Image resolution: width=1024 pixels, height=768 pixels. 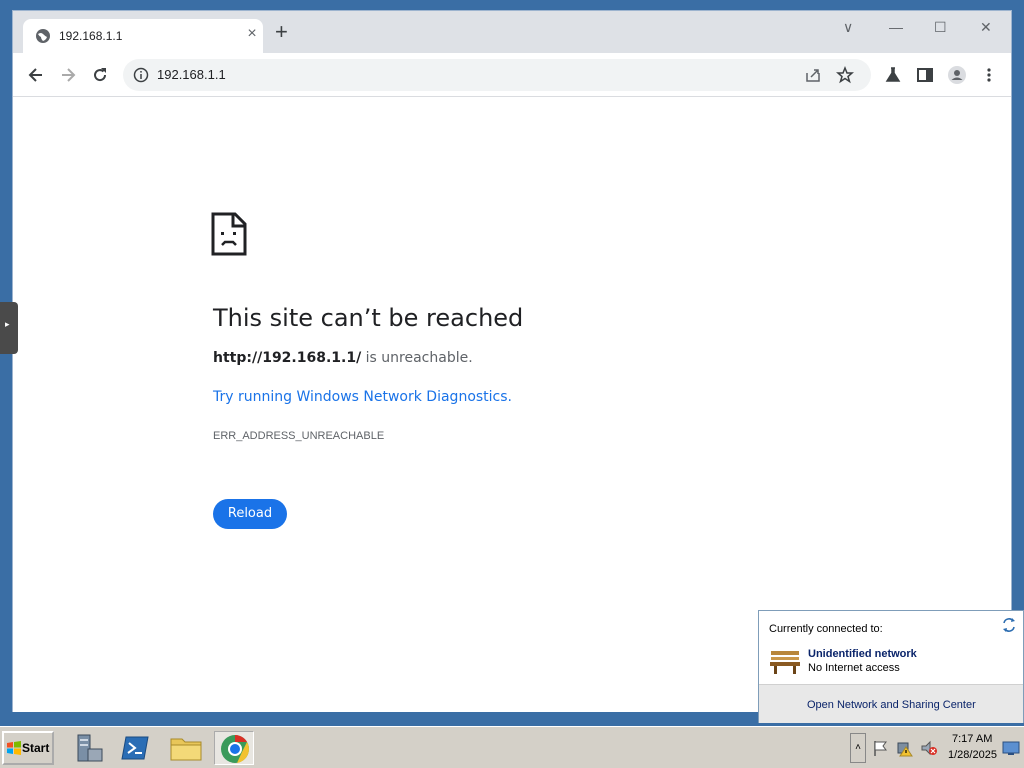 I want to click on chrome-icon, so click(x=235, y=749).